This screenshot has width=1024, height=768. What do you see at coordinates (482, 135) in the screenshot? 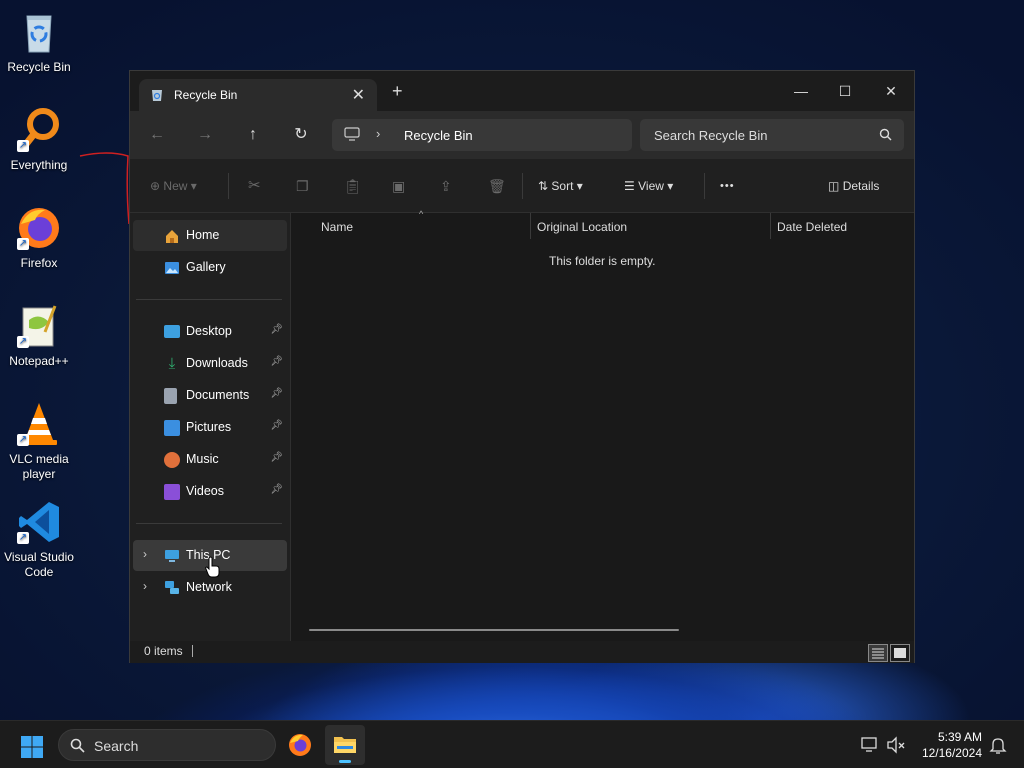
I see `address-bar: › Recycle Bin` at bounding box center [482, 135].